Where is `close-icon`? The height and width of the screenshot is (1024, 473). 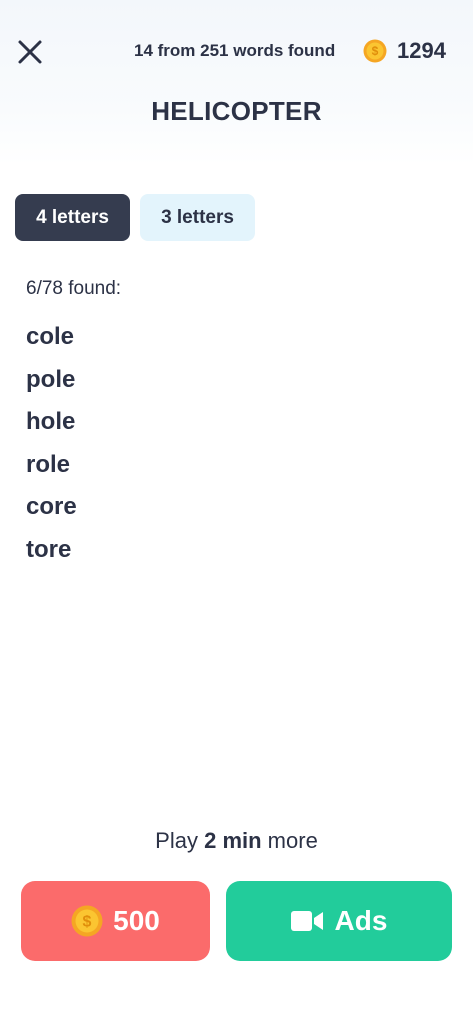 close-icon is located at coordinates (30, 52).